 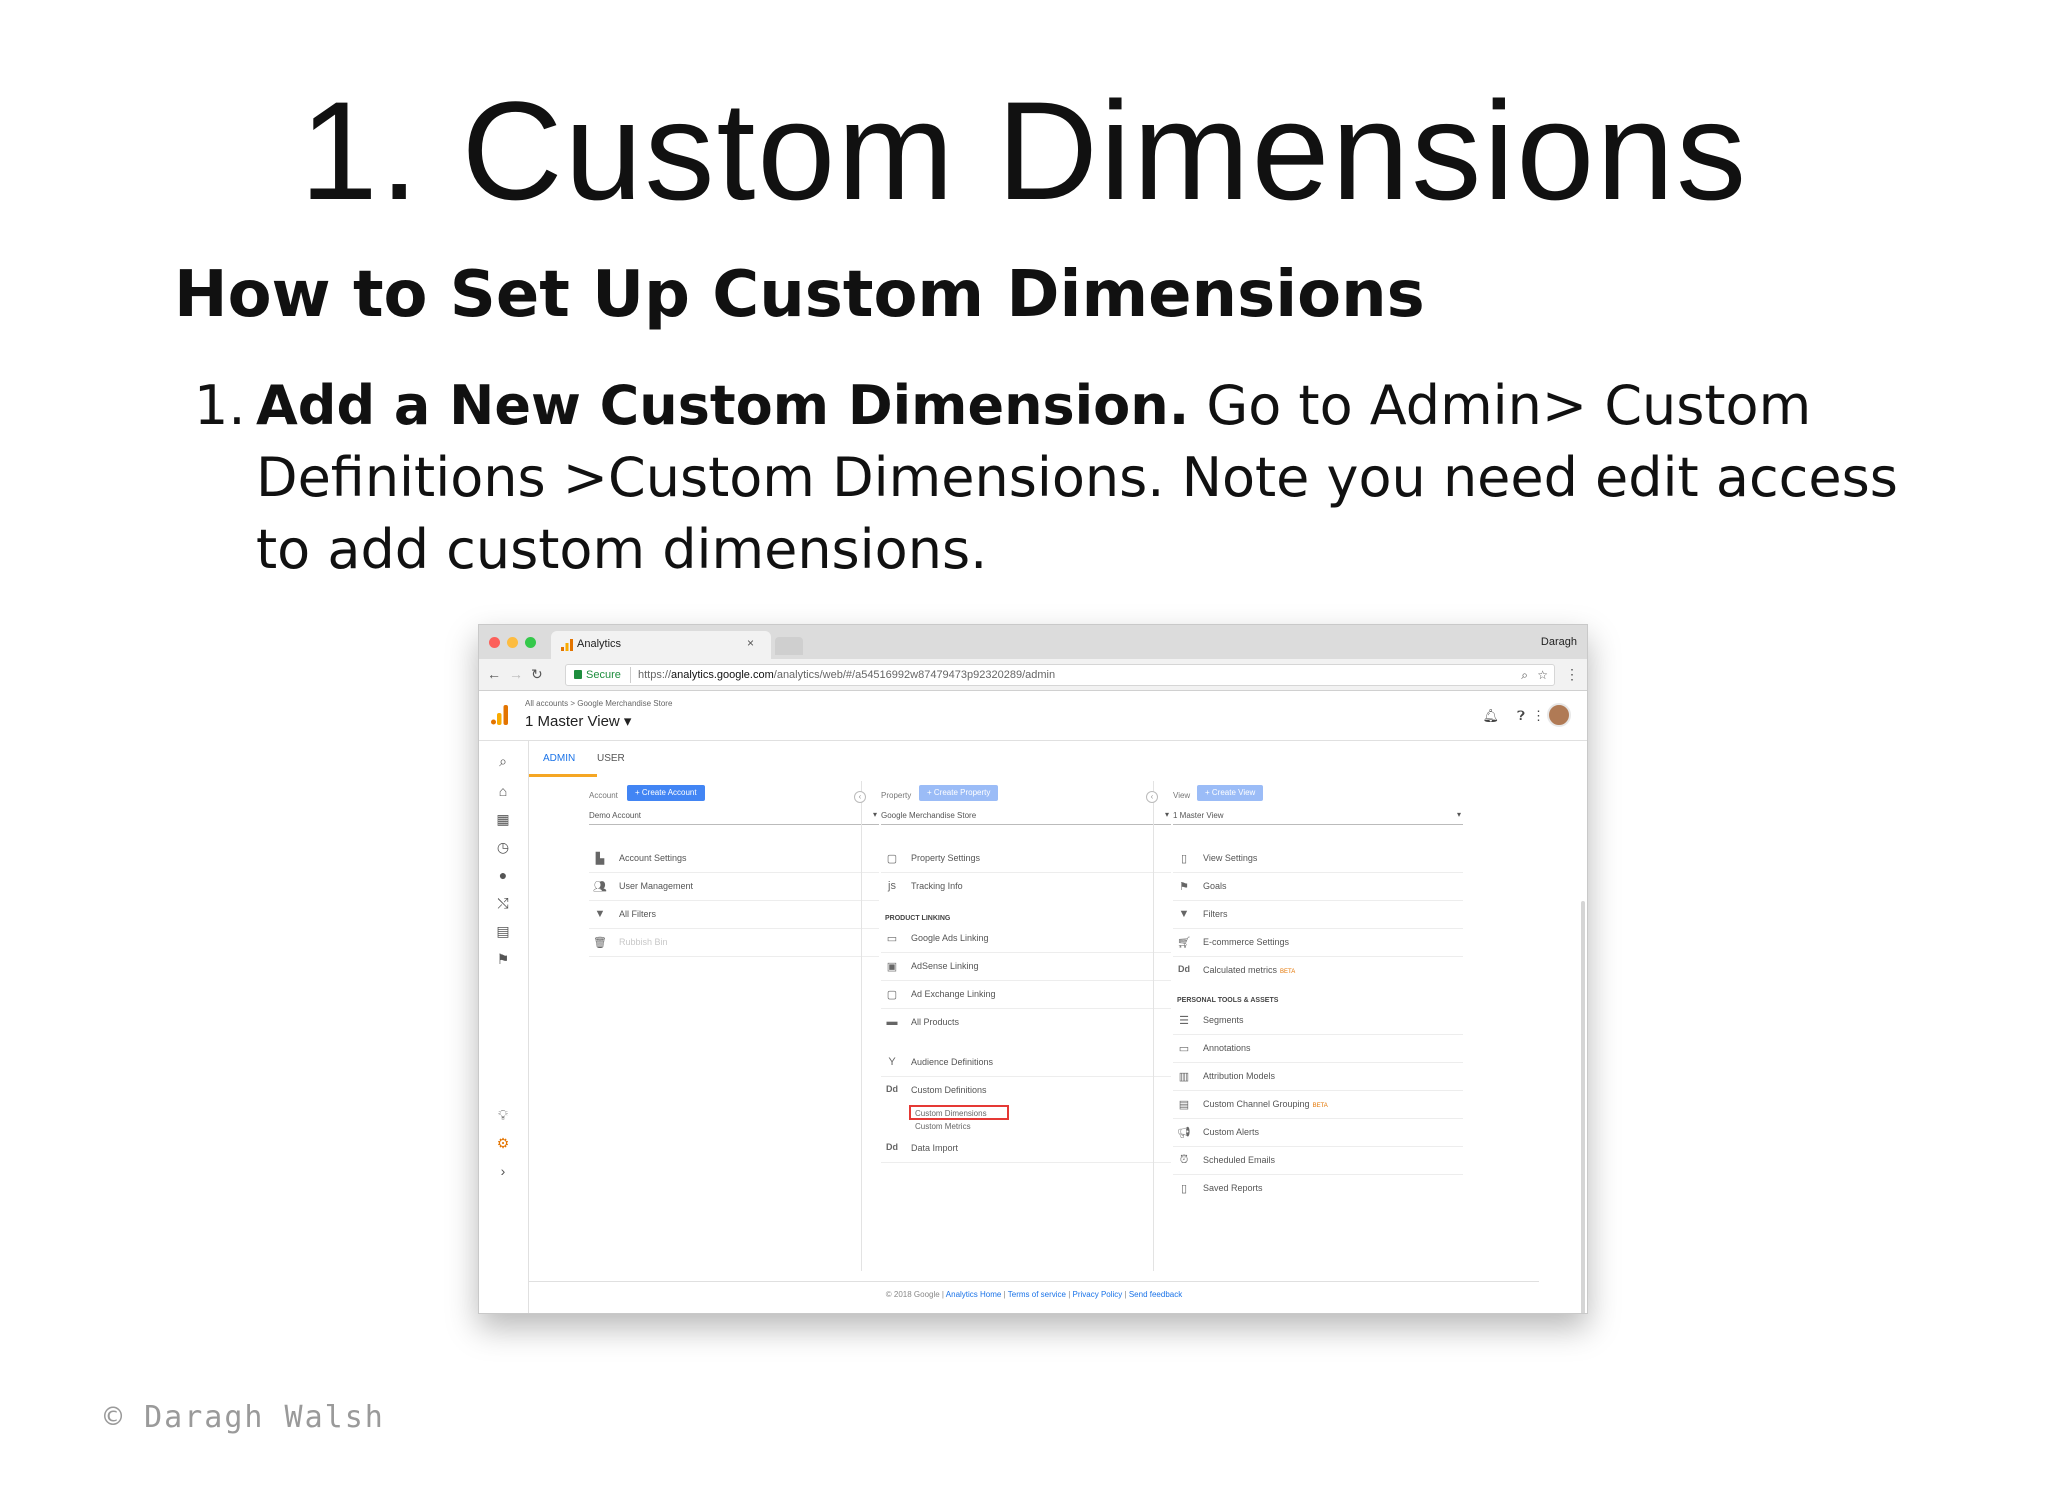 I want to click on admin-gear-icon: ⚙, so click(x=503, y=1143).